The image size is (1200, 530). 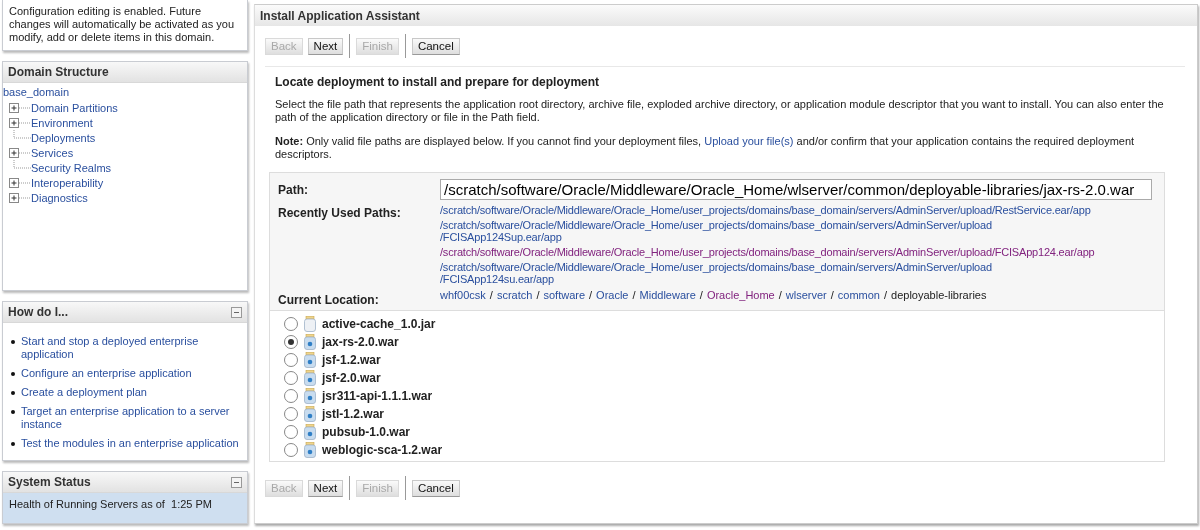 What do you see at coordinates (379, 324) in the screenshot?
I see `file-name: active-cache_1.0.jar` at bounding box center [379, 324].